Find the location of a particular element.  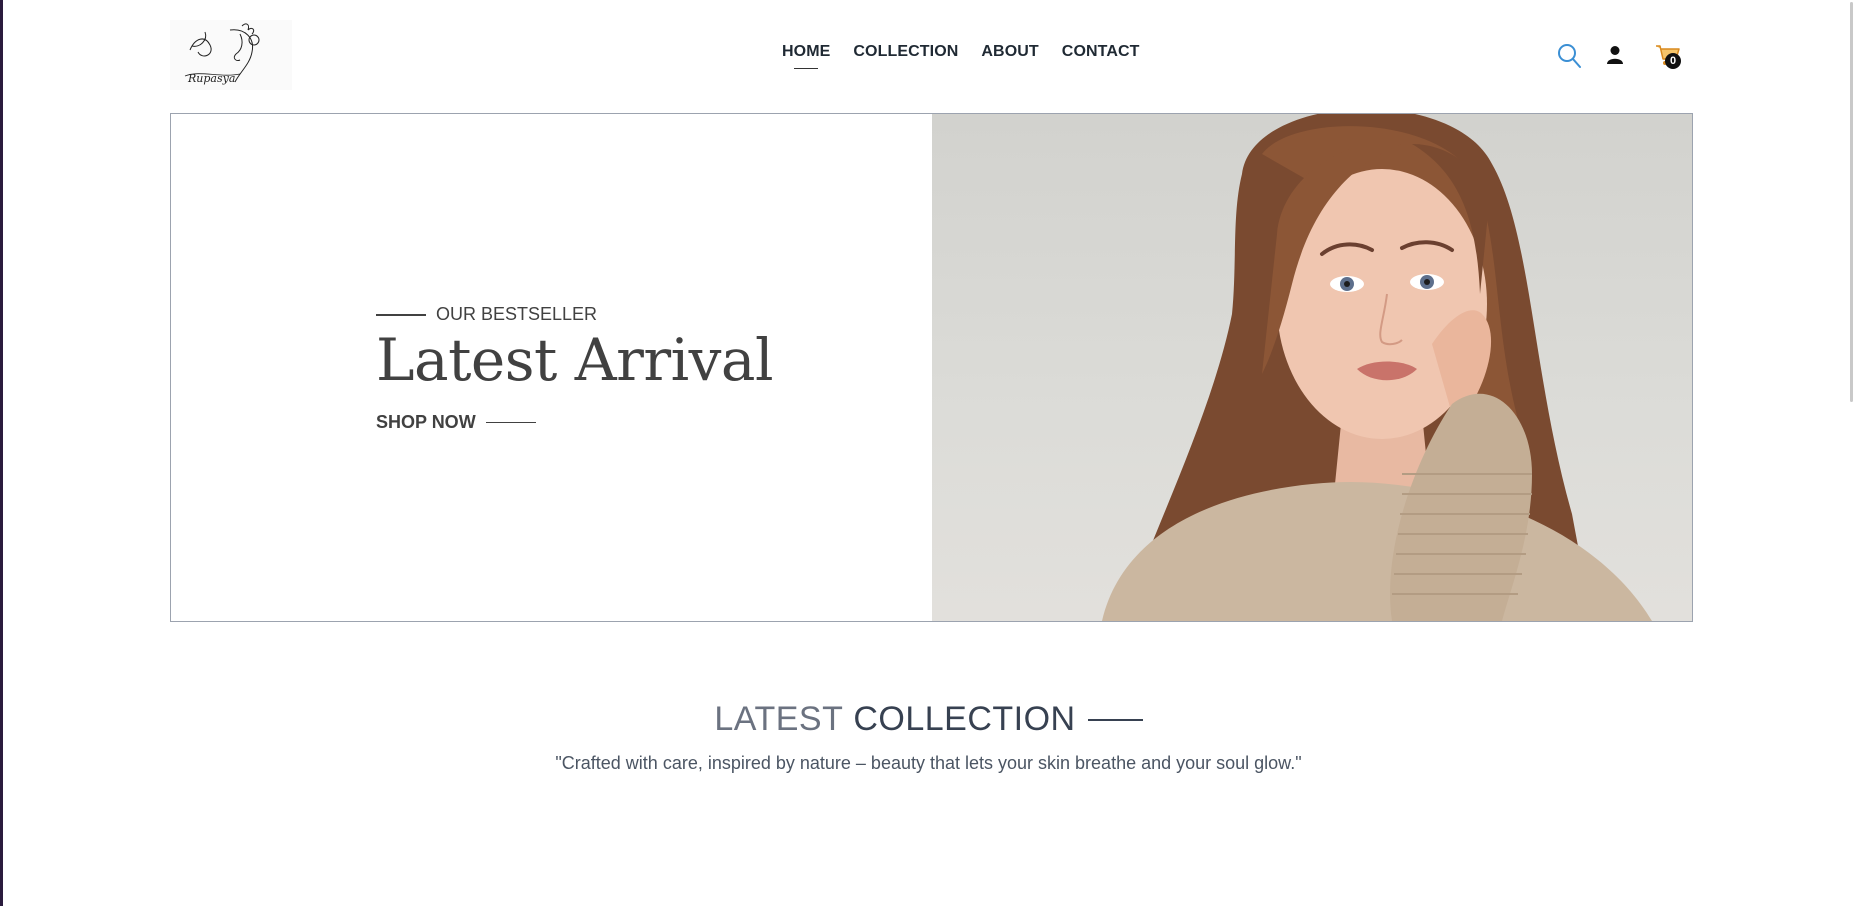

site-header: Rupasya HOME COLLECTION ABOUT CONTACT 0 is located at coordinates (931, 55).